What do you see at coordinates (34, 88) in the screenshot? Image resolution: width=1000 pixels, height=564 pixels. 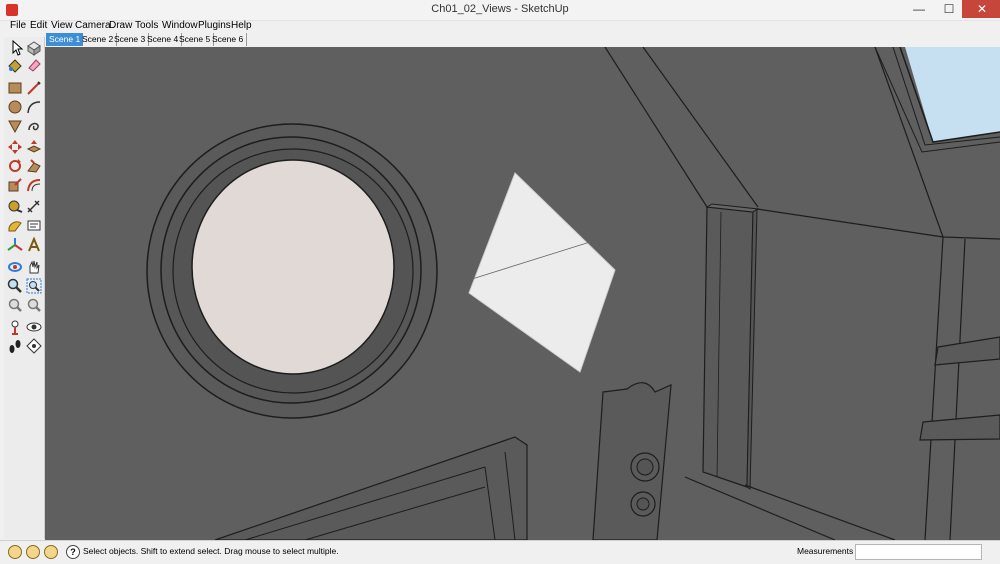 I see `line-icon` at bounding box center [34, 88].